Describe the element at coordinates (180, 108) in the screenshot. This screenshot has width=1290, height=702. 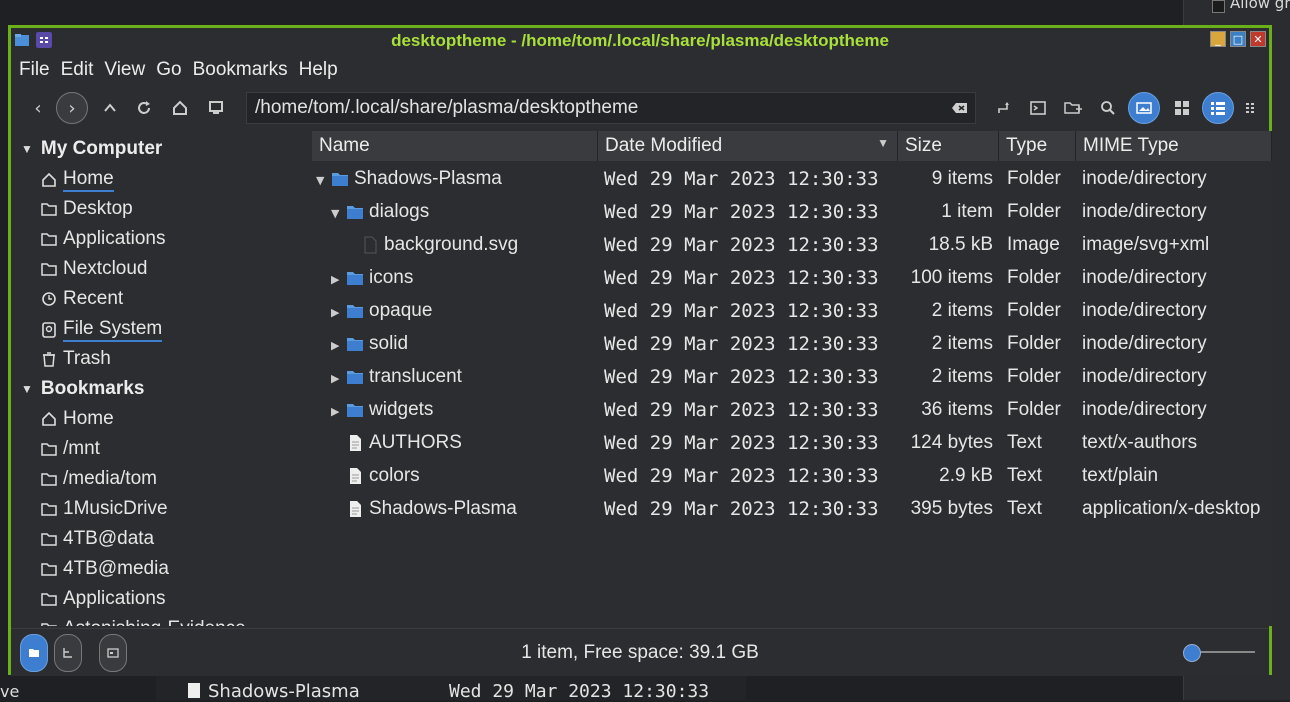
I see `home-button` at that location.